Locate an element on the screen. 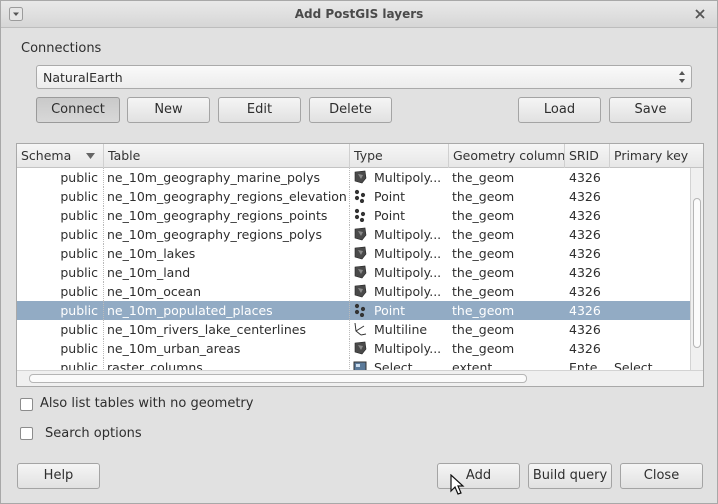  horizontal-scrollbar is located at coordinates (360, 378).